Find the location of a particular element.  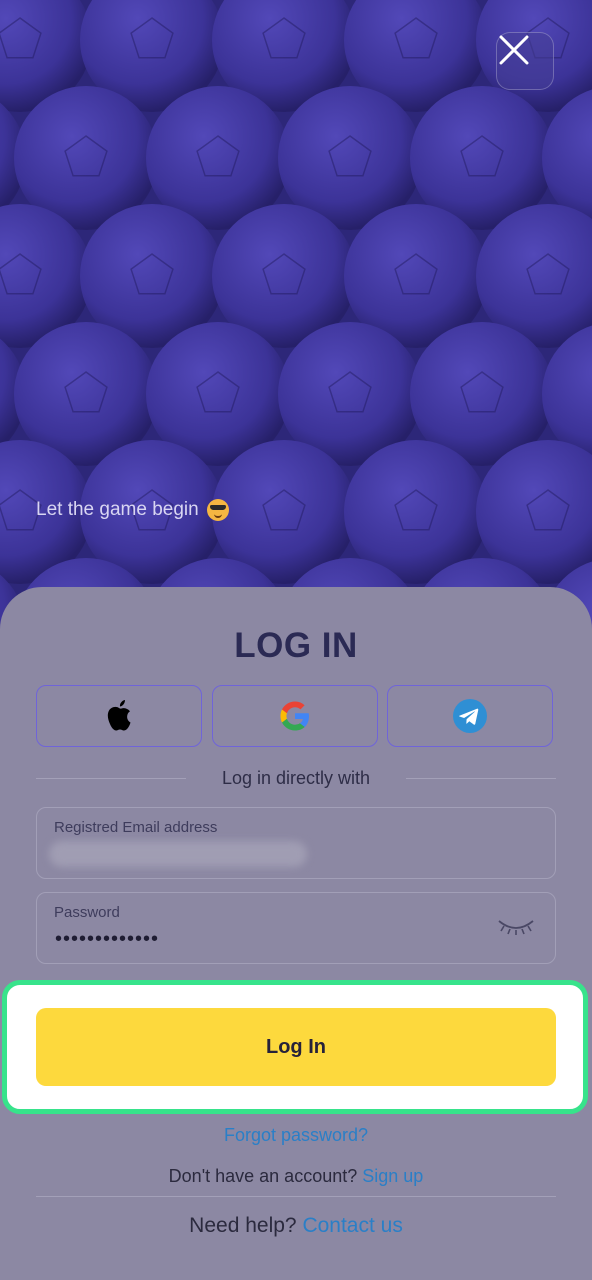

password-label: Password is located at coordinates (87, 912).